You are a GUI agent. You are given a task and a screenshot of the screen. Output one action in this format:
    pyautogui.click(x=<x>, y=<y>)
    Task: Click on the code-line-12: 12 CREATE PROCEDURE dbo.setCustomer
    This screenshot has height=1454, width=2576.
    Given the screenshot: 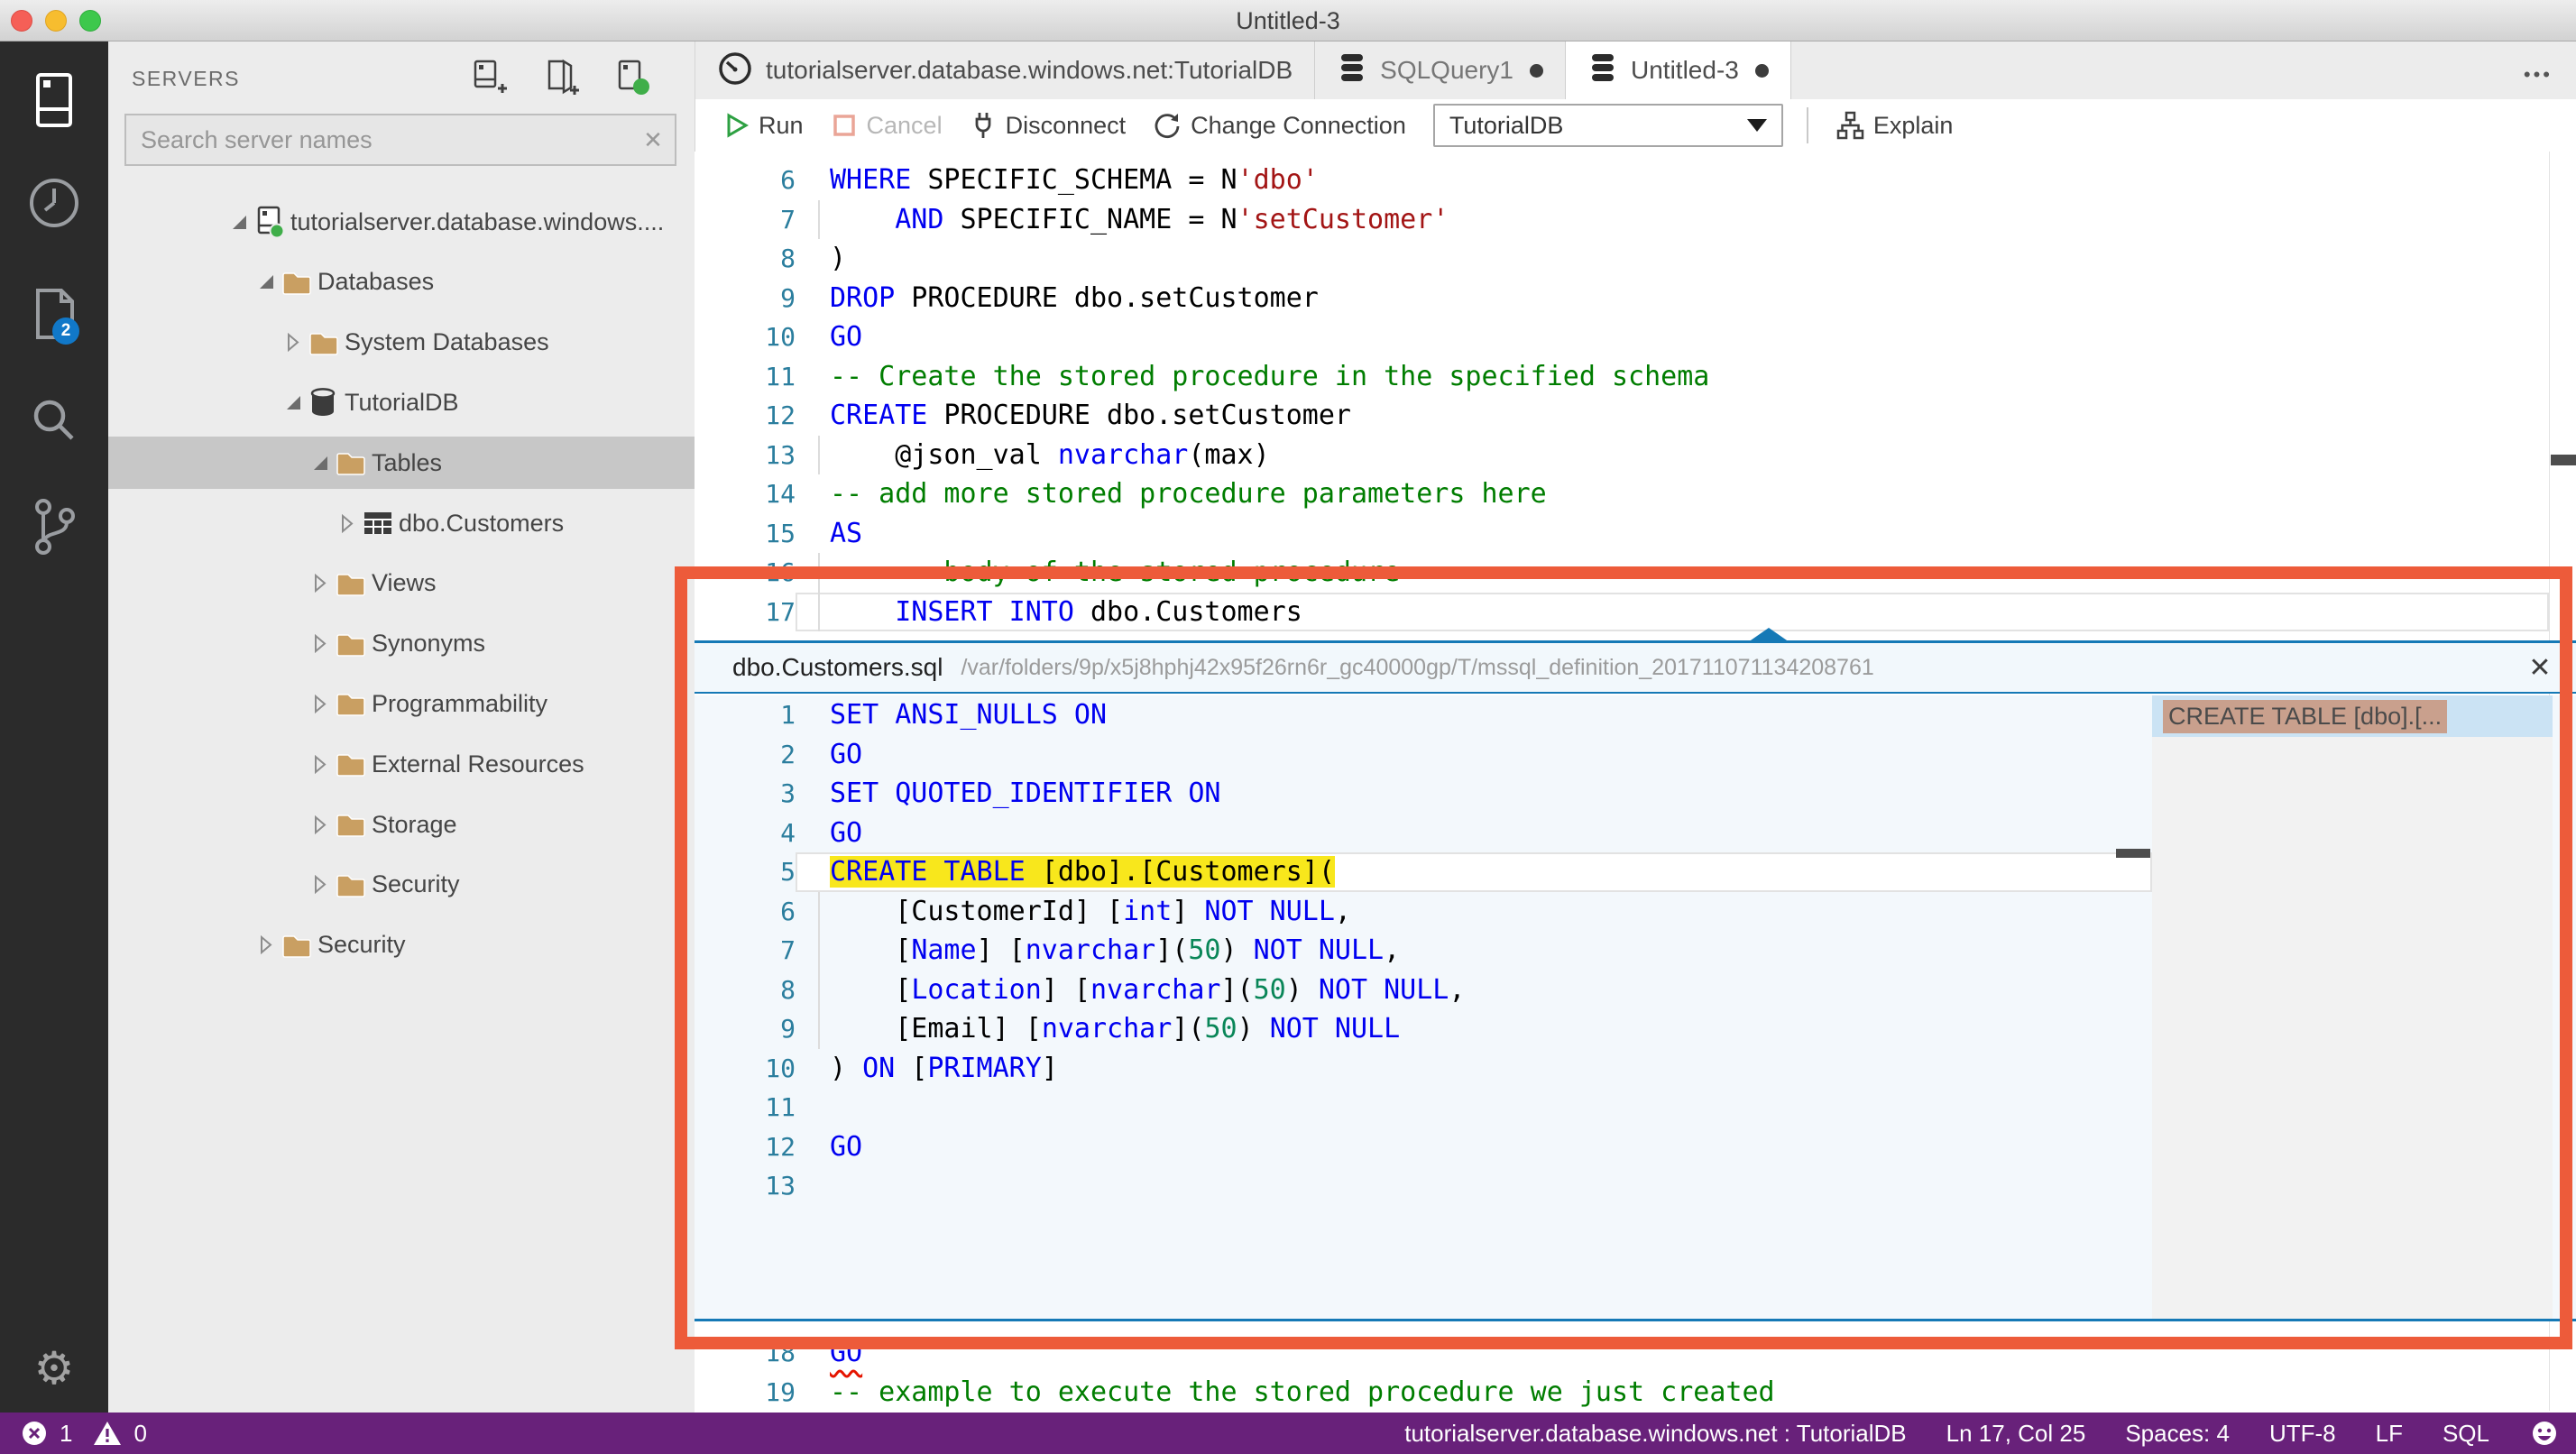 What is the action you would take?
    pyautogui.click(x=1622, y=416)
    